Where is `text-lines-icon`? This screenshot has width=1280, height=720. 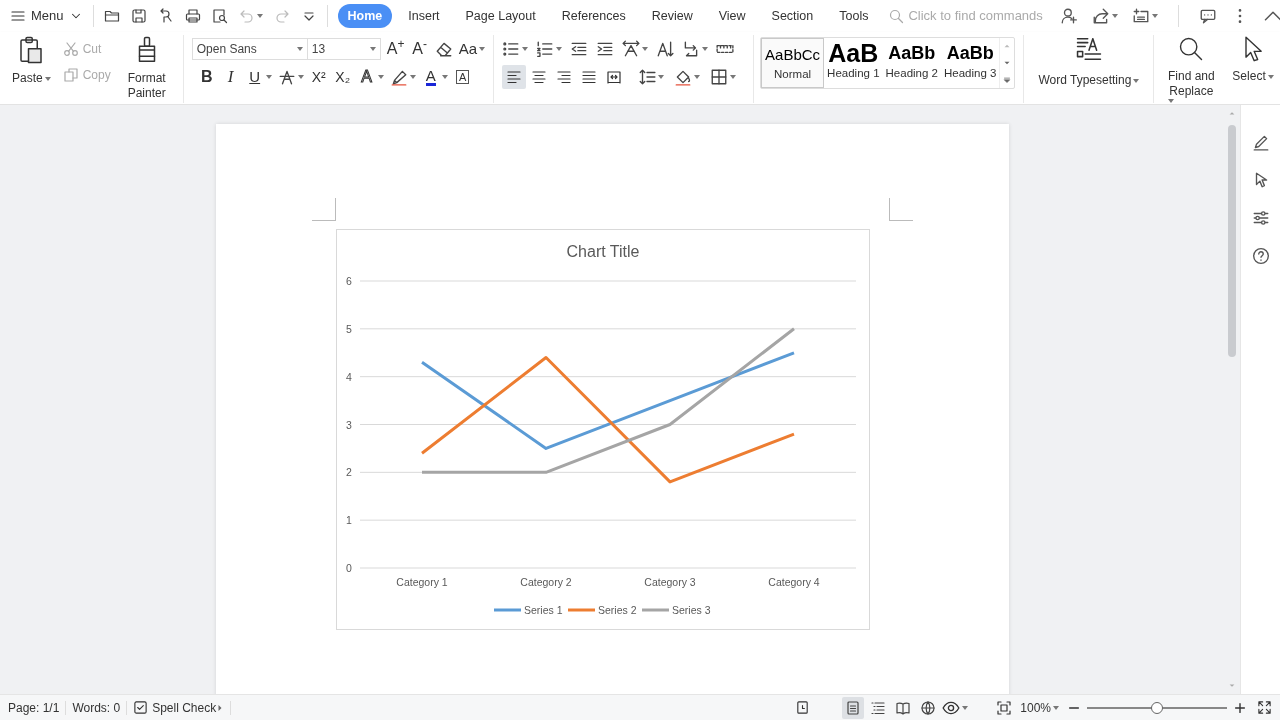
text-lines-icon is located at coordinates (1088, 49).